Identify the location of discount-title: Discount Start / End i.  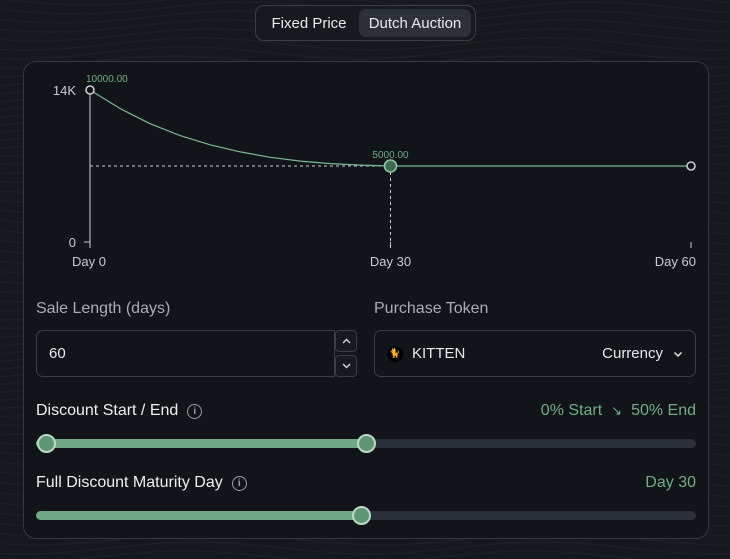
(119, 411).